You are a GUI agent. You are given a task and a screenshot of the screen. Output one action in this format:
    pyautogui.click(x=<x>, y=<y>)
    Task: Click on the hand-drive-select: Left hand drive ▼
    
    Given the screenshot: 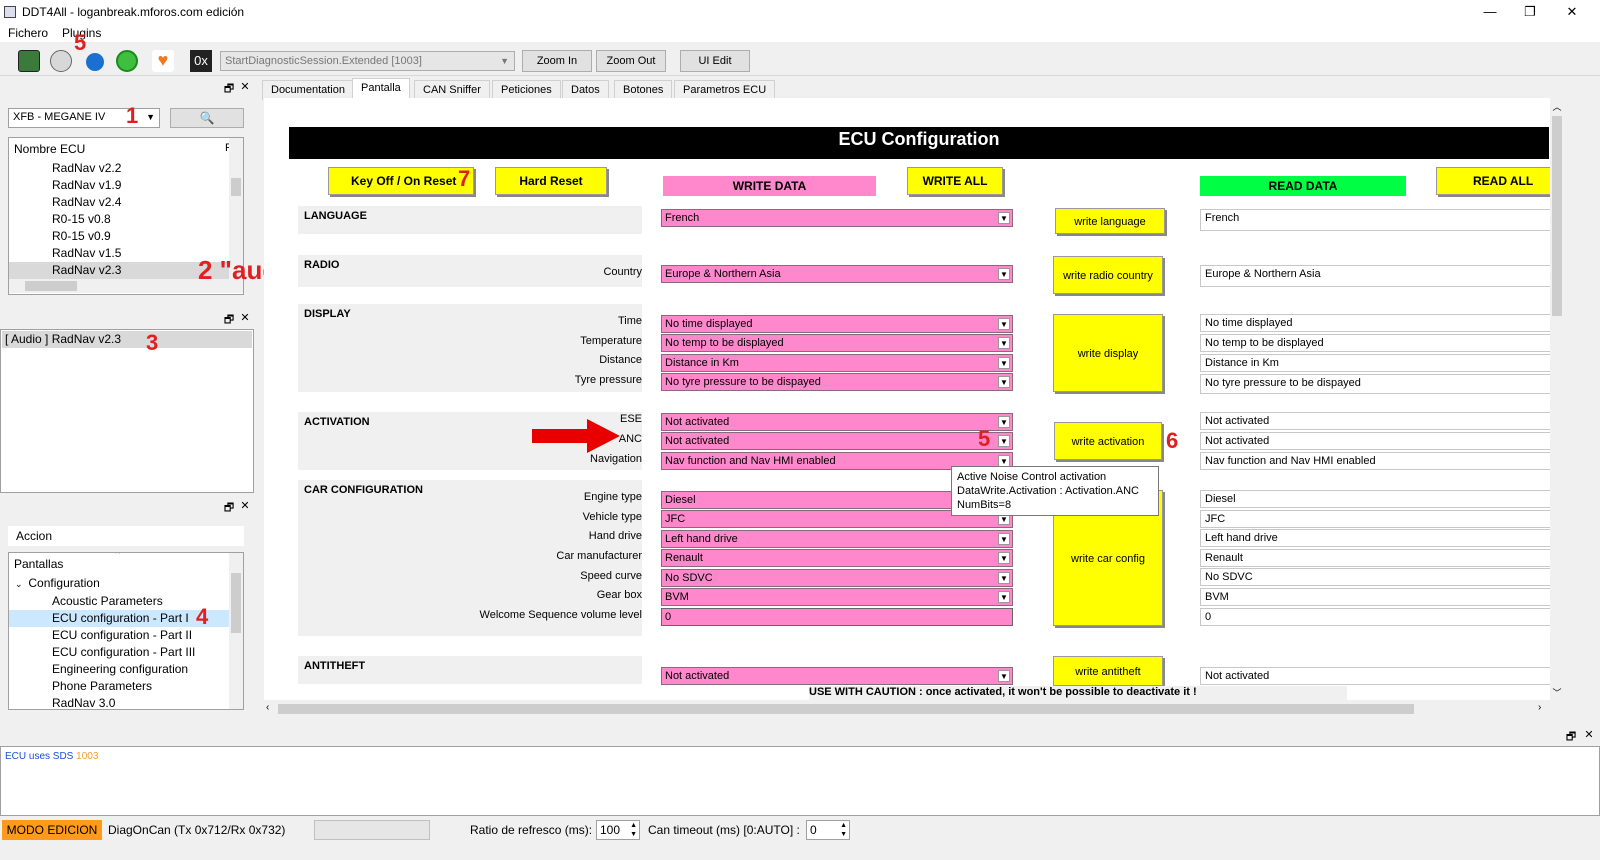 What is the action you would take?
    pyautogui.click(x=837, y=539)
    